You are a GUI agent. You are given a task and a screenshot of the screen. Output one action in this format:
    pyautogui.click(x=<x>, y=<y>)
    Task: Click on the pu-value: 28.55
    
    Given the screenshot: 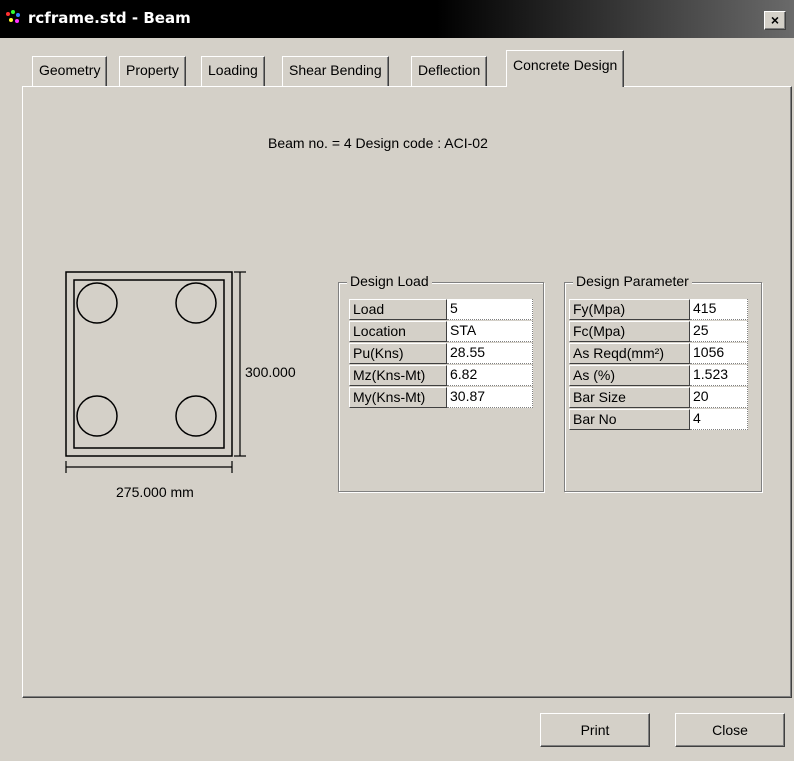 What is the action you would take?
    pyautogui.click(x=490, y=353)
    